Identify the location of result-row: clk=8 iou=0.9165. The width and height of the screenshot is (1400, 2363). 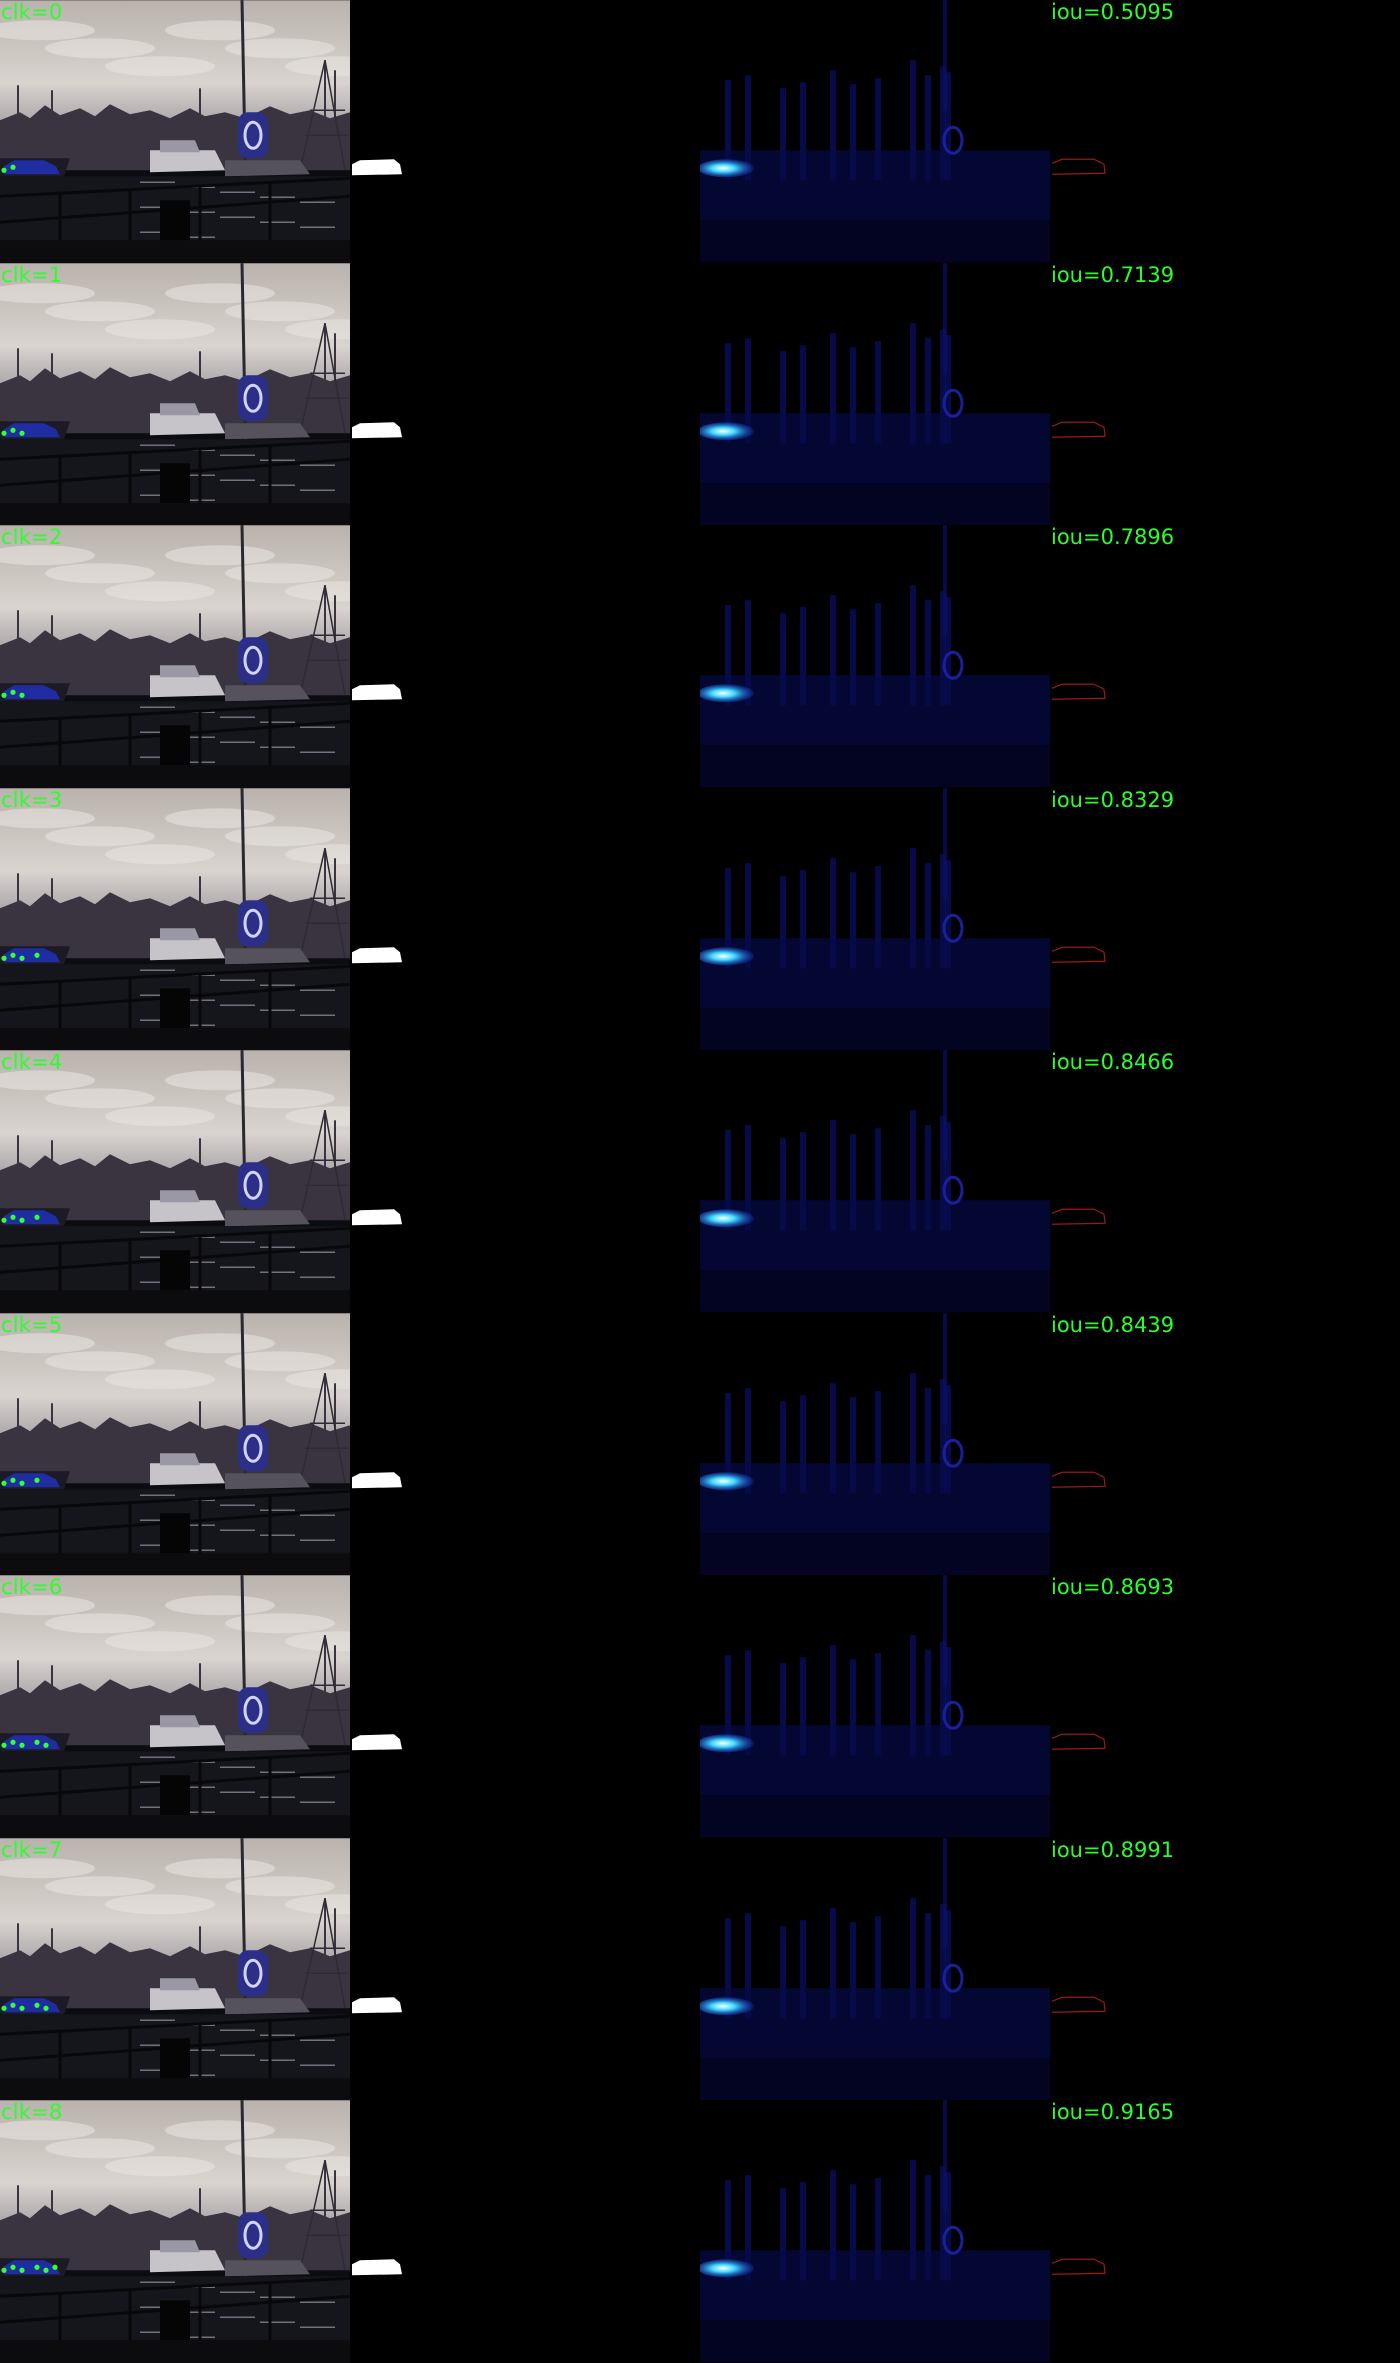
(700, 2231).